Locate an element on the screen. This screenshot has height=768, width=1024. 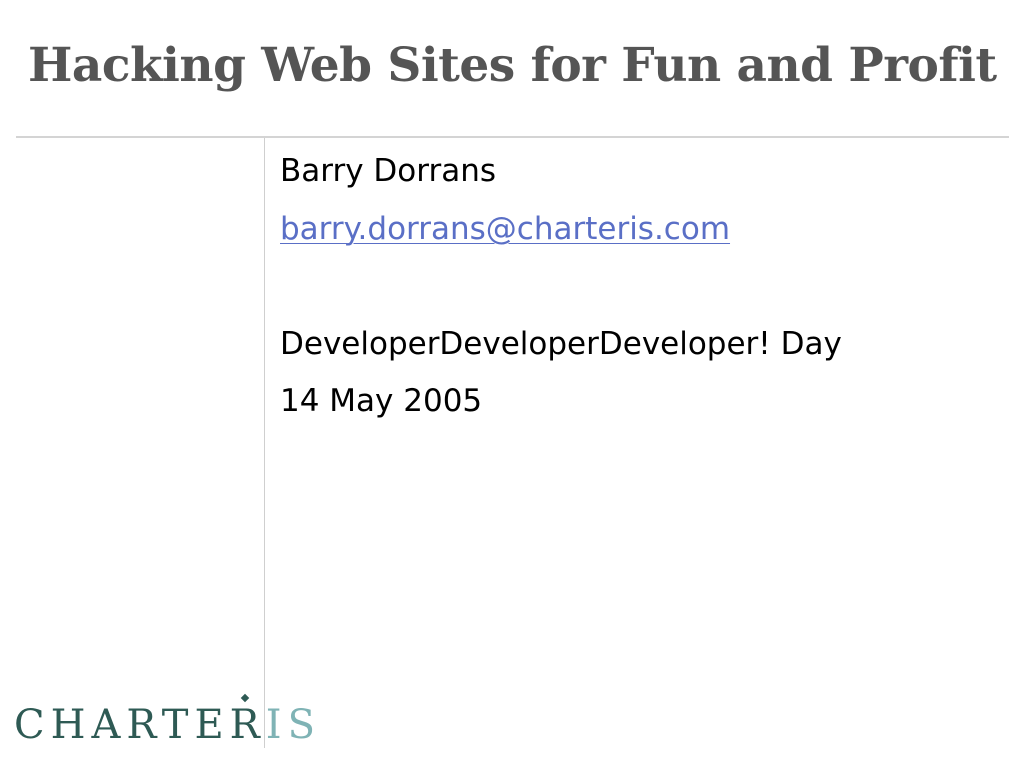
event-name: DeveloperDeveloperDeveloper! Day is located at coordinates (561, 343).